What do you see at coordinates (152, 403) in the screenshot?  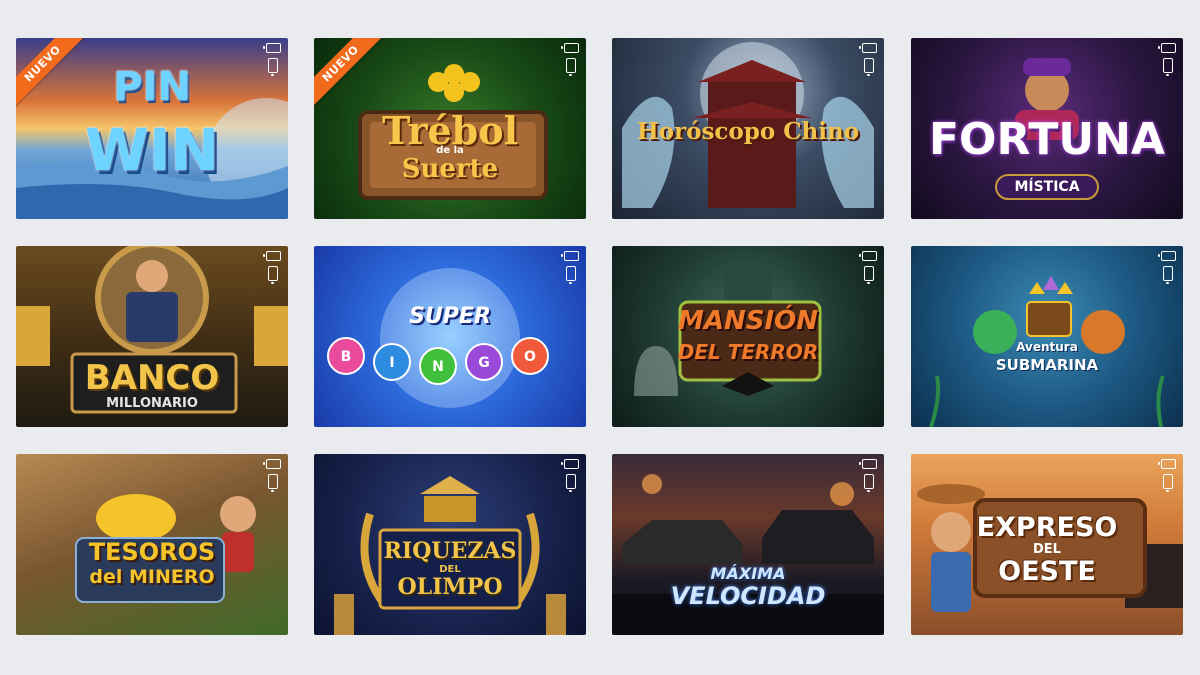 I see `game-subtitle: MILLONARIO` at bounding box center [152, 403].